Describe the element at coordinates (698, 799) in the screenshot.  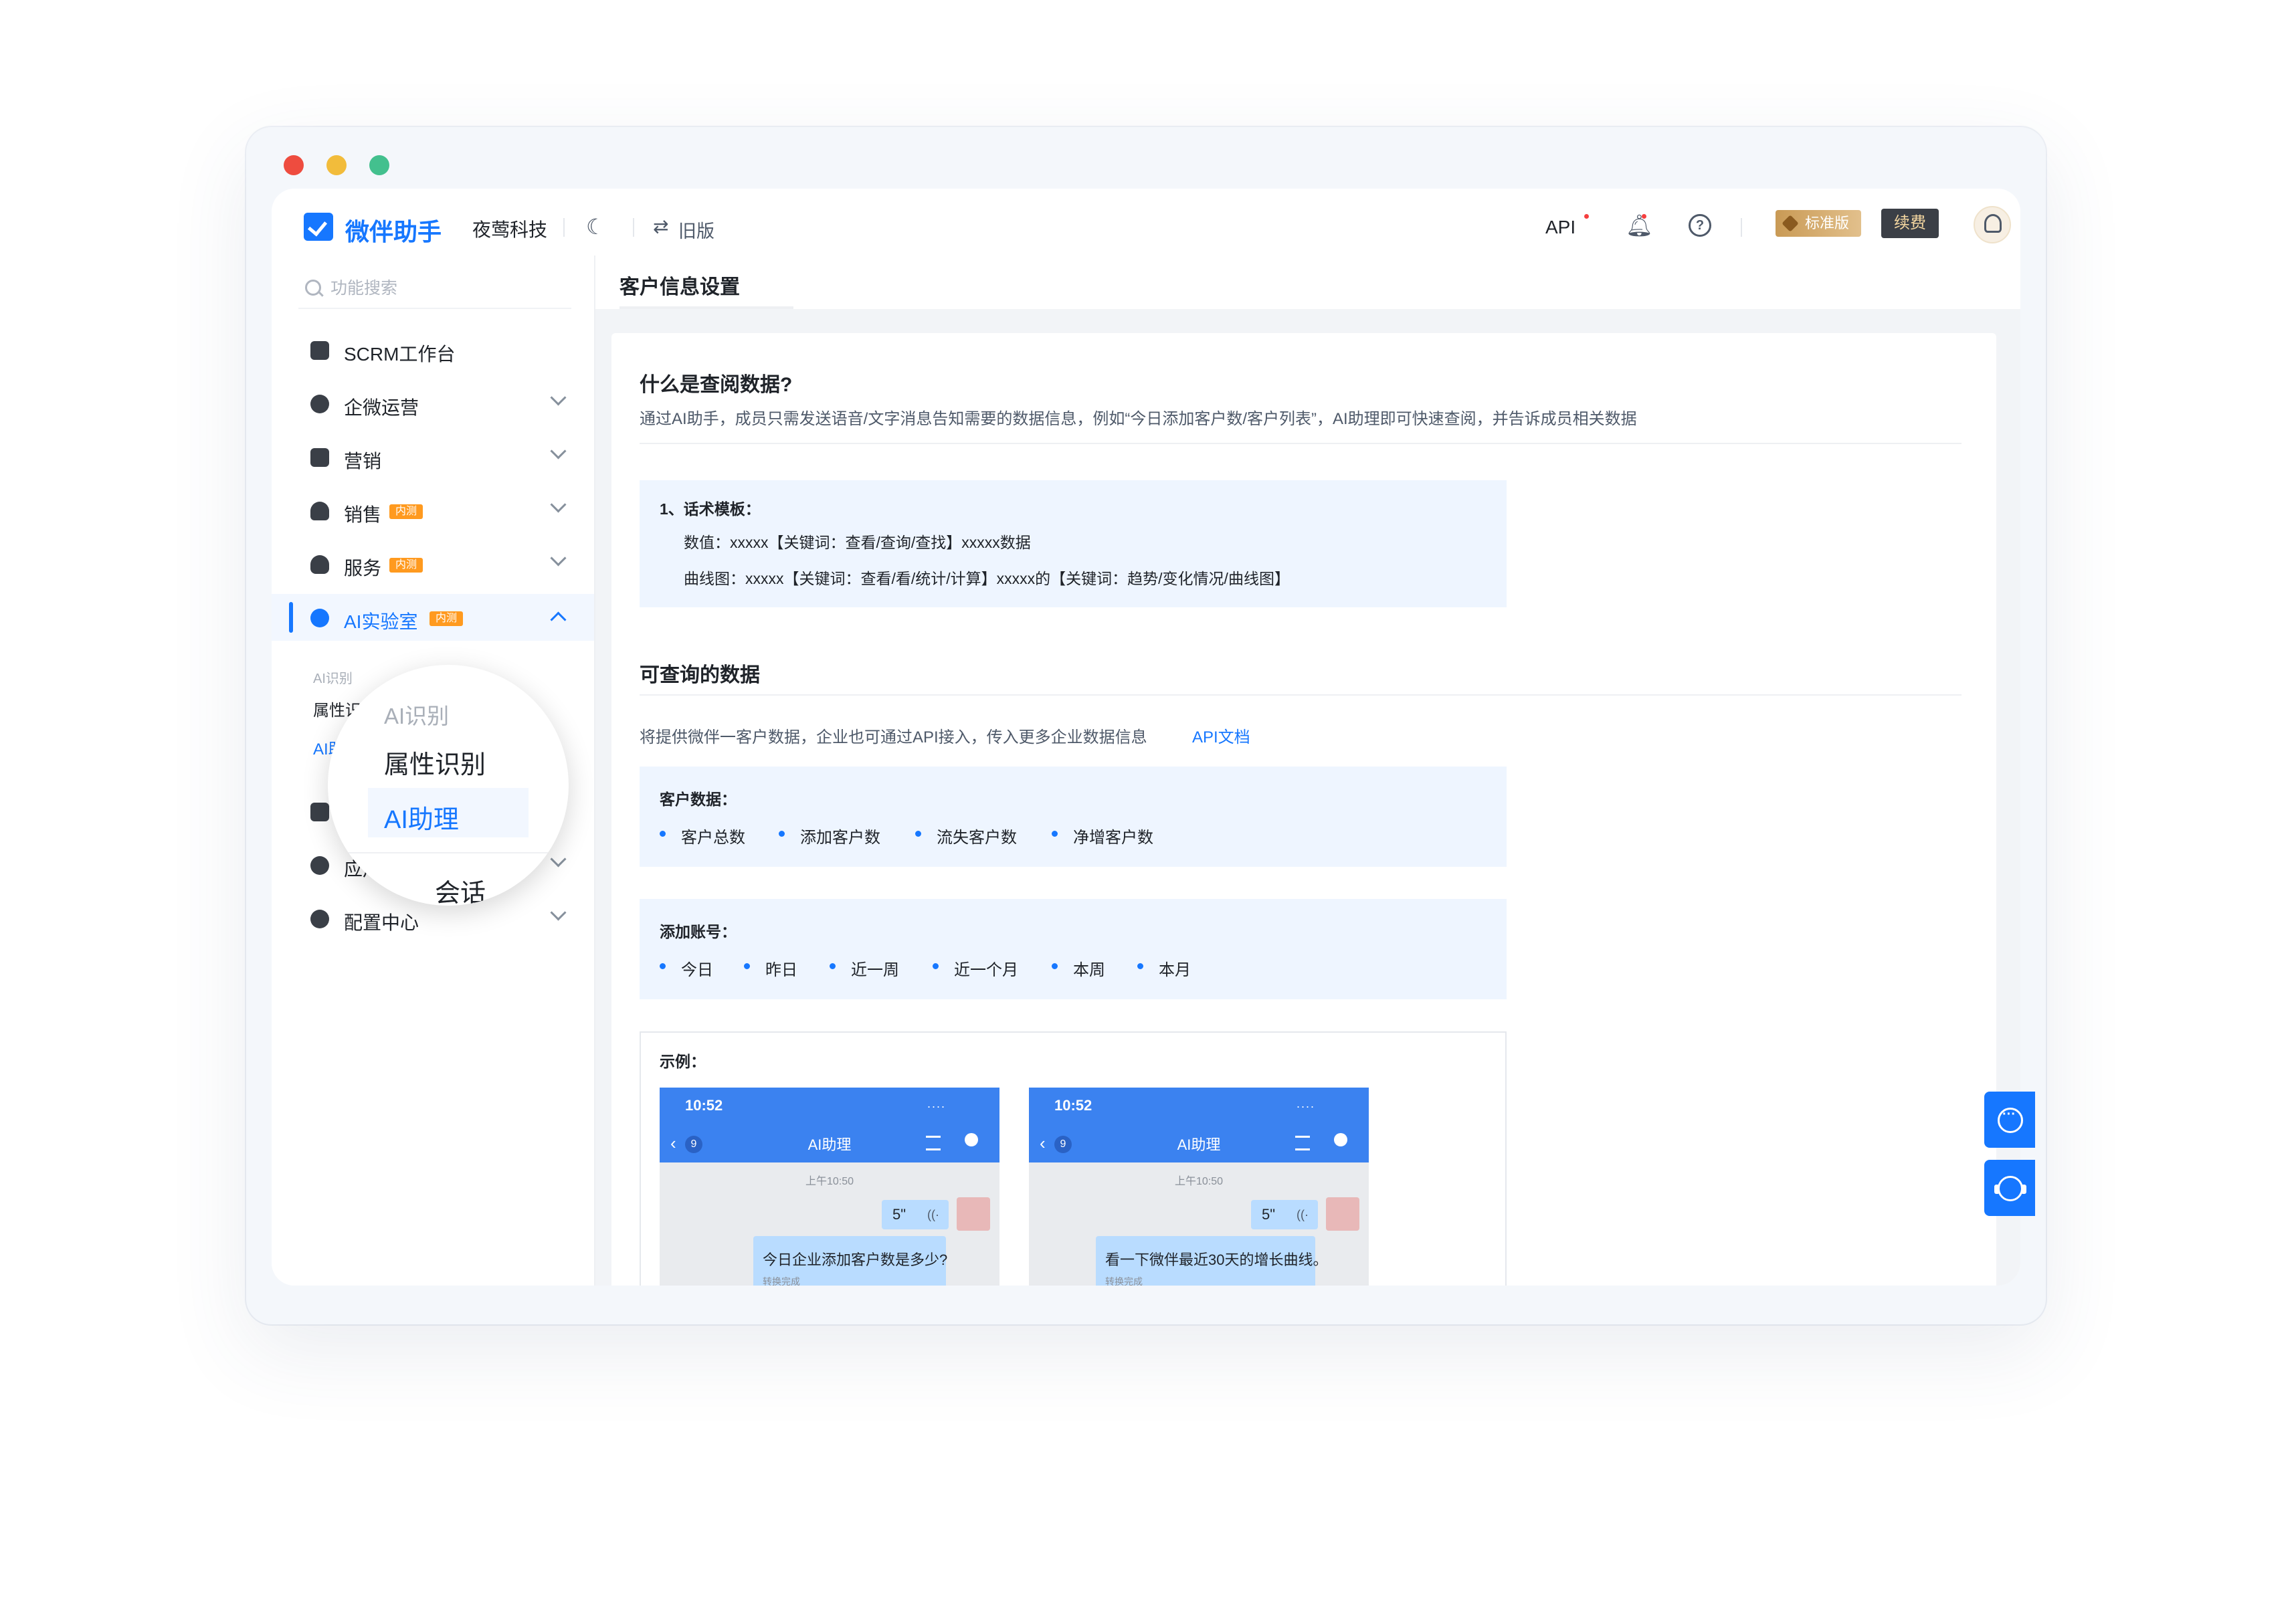
I see `customer-data-title: 客户数据：` at that location.